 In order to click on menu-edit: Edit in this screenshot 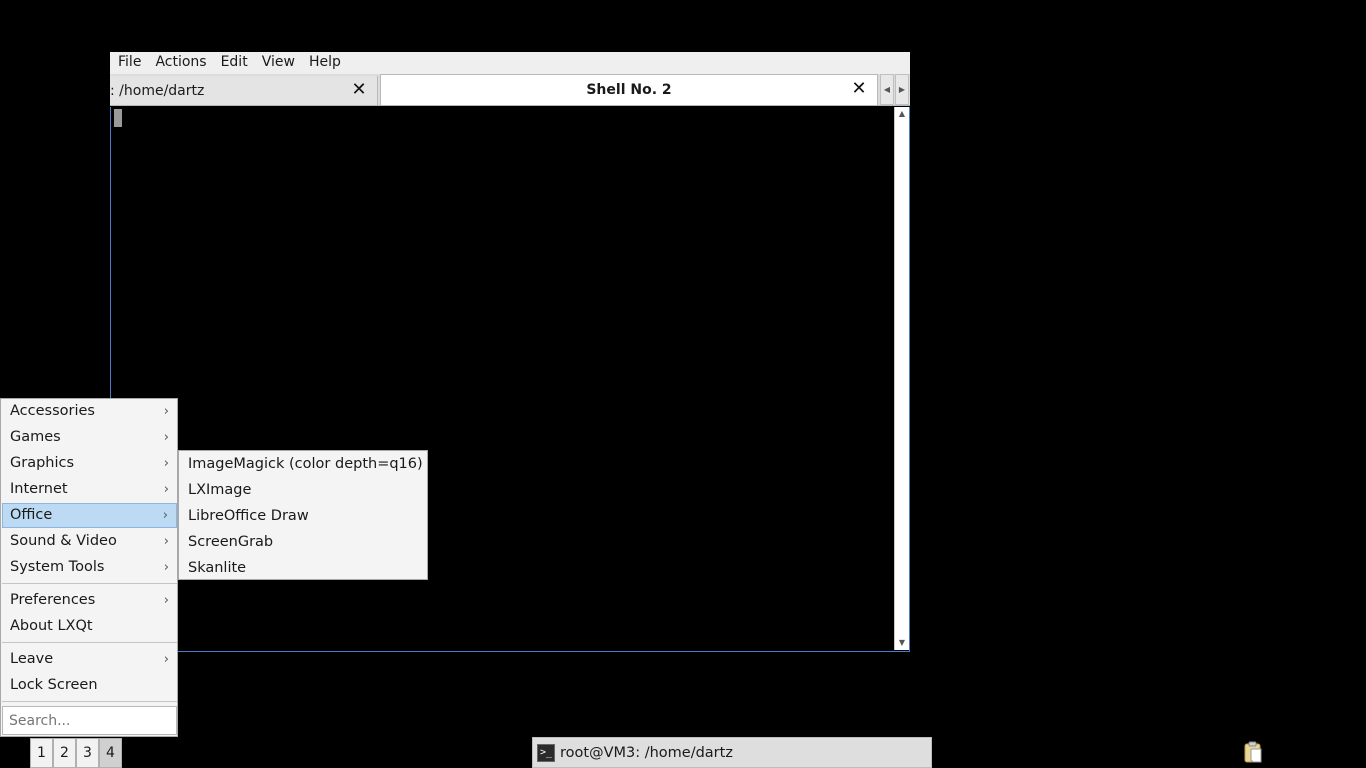, I will do `click(234, 63)`.